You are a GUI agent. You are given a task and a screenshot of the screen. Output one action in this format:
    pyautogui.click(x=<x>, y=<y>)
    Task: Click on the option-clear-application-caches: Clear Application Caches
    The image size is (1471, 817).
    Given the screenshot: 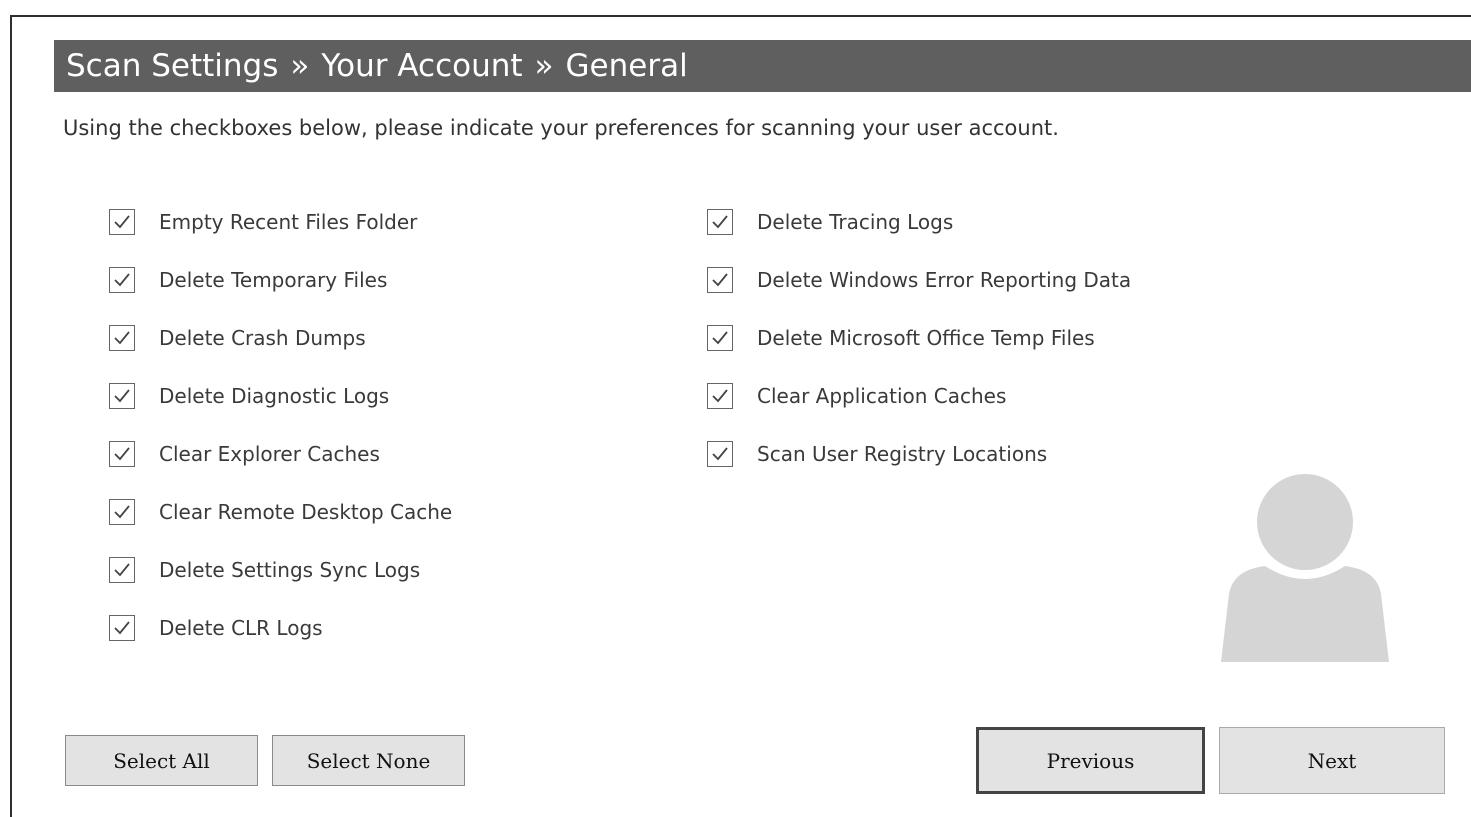 What is the action you would take?
    pyautogui.click(x=919, y=412)
    